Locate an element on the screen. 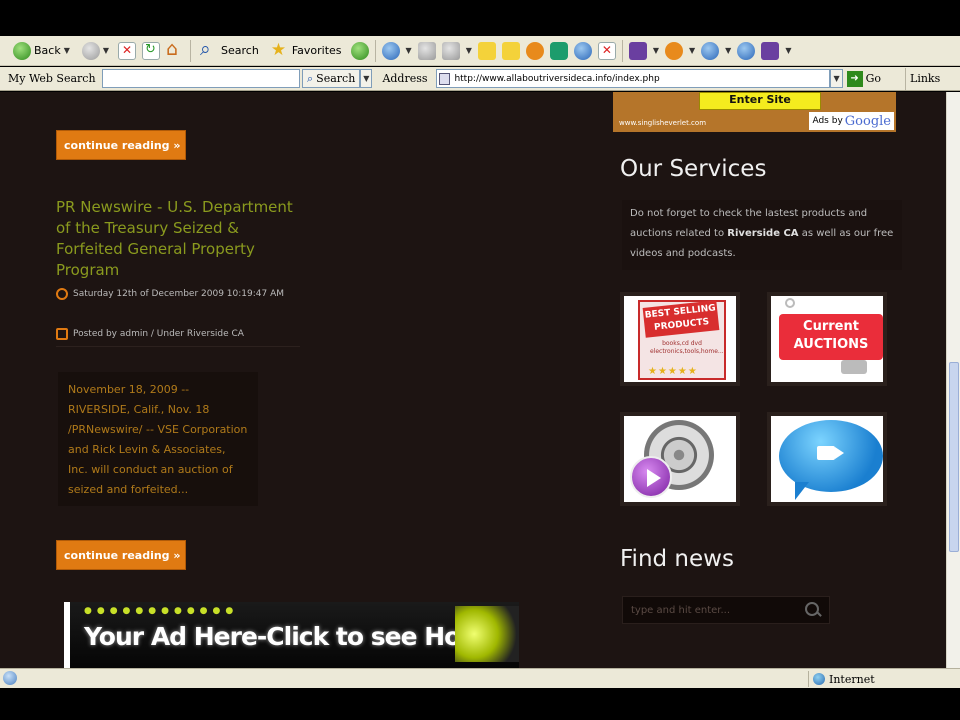 This screenshot has height=720, width=960. mail-icon is located at coordinates (390, 50).